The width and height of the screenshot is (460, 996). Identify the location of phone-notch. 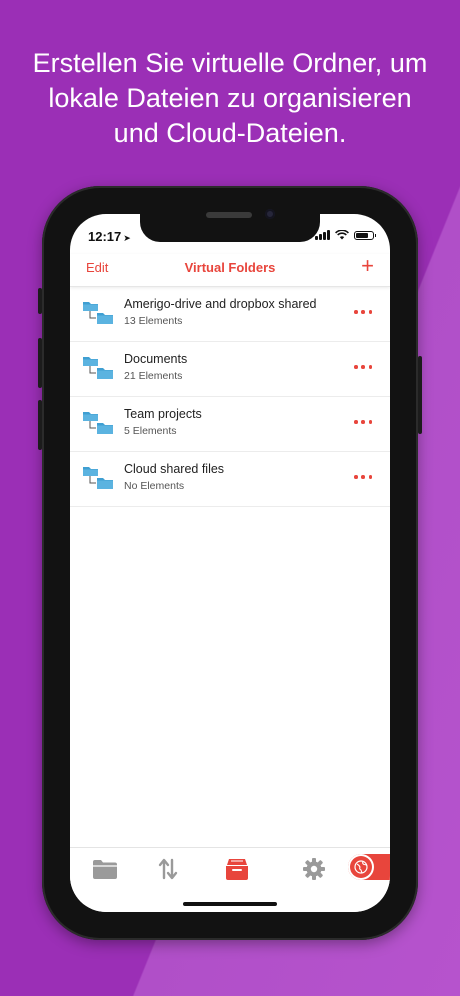
(230, 228).